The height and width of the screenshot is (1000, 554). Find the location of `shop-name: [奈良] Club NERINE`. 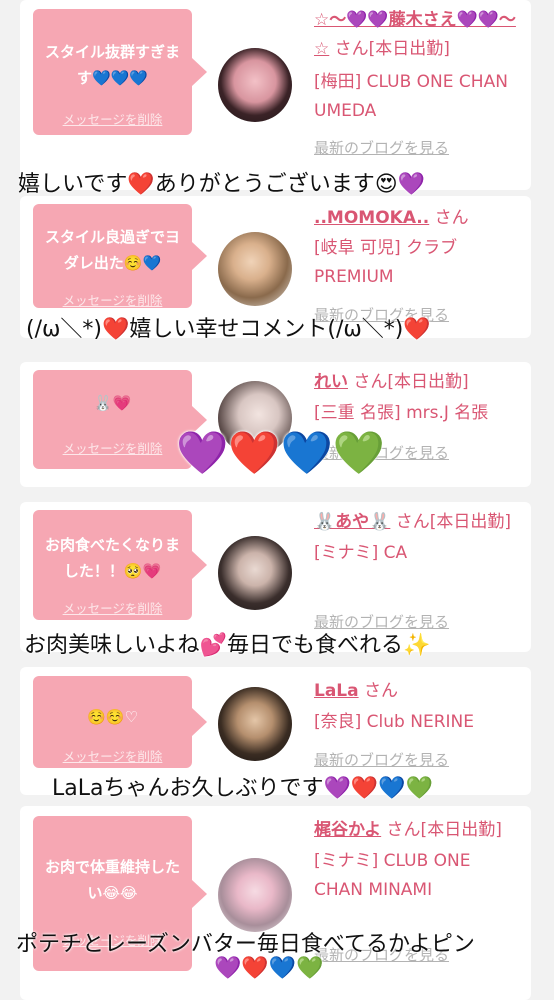

shop-name: [奈良] Club NERINE is located at coordinates (394, 722).